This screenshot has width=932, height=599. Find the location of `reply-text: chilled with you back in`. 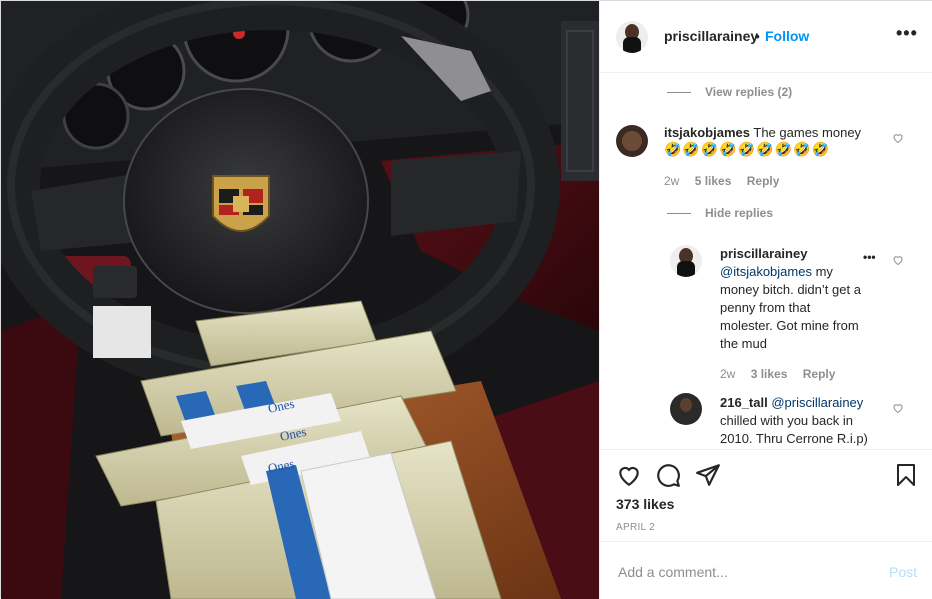

reply-text: chilled with you back in is located at coordinates (786, 420).